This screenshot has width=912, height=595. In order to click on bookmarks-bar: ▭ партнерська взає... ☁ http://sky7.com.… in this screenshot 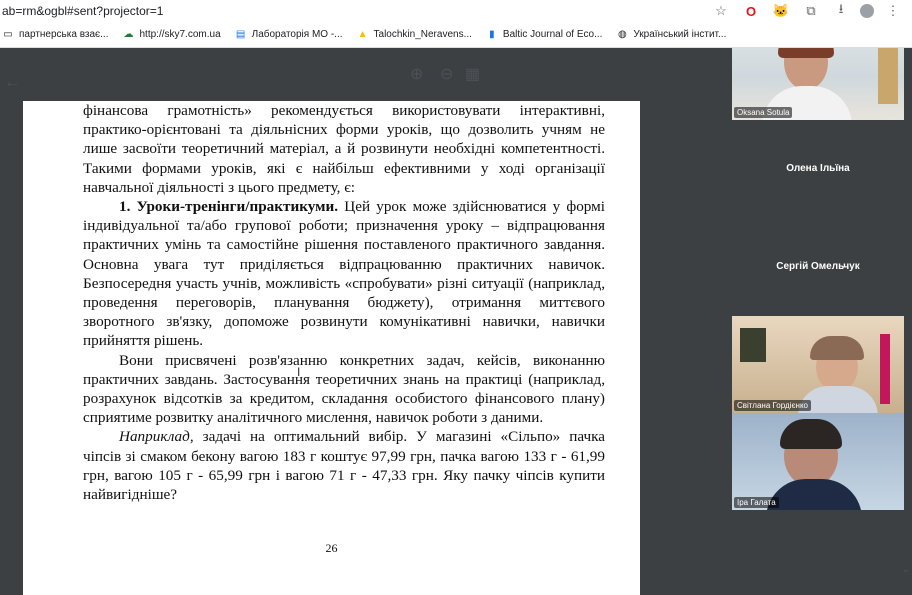, I will do `click(456, 35)`.